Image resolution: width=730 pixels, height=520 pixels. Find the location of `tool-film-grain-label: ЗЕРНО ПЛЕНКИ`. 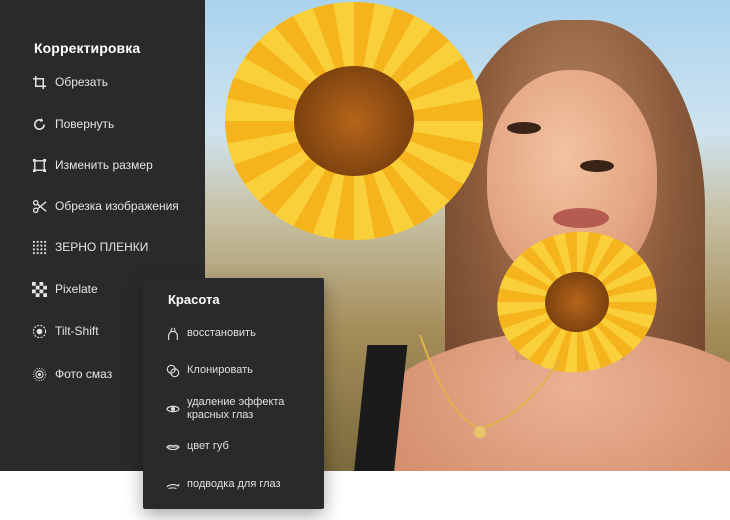

tool-film-grain-label: ЗЕРНО ПЛЕНКИ is located at coordinates (102, 247).